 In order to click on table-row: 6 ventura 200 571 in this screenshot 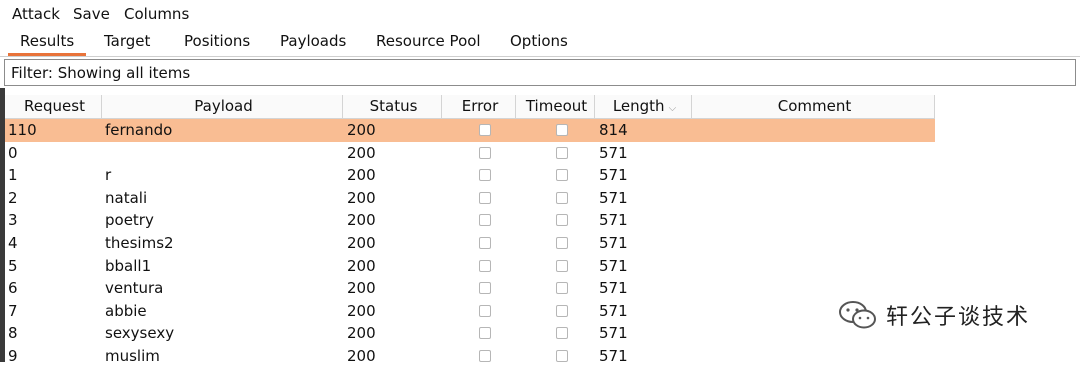, I will do `click(470, 288)`.